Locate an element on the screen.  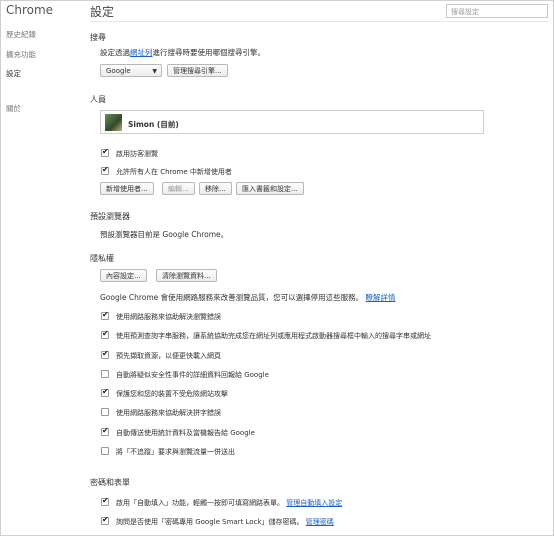
sidebar-item-settings: 設定 is located at coordinates (13, 73).